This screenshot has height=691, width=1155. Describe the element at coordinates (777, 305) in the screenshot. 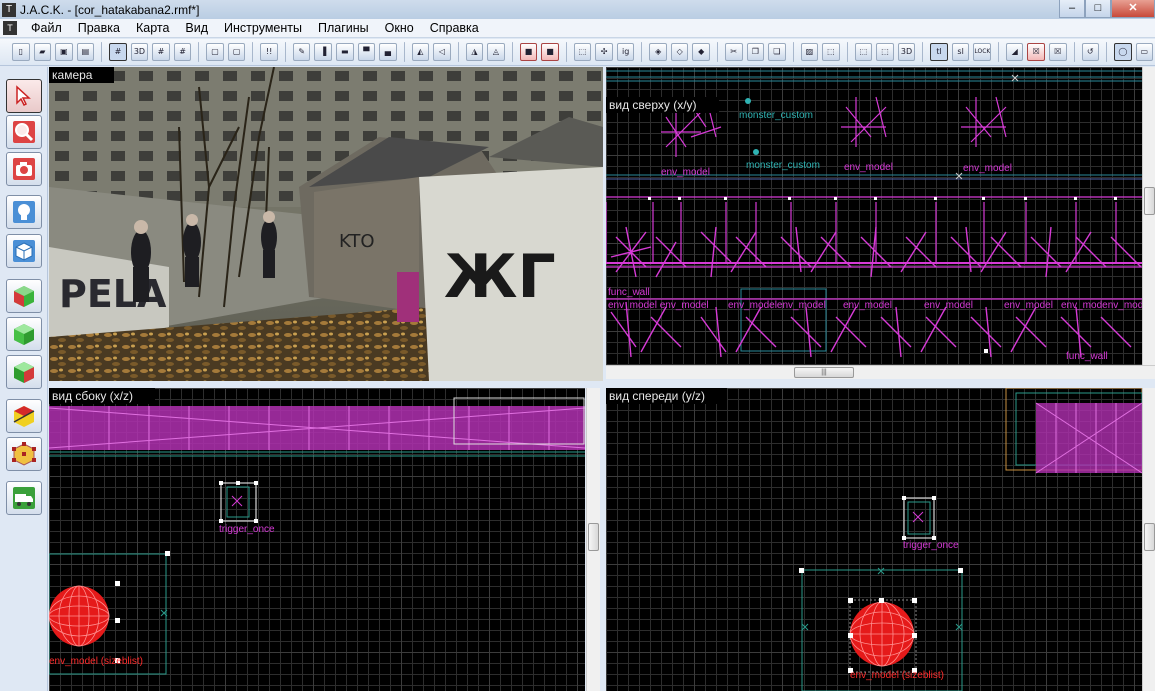

I see `entity-label: env_modelenv_model` at that location.